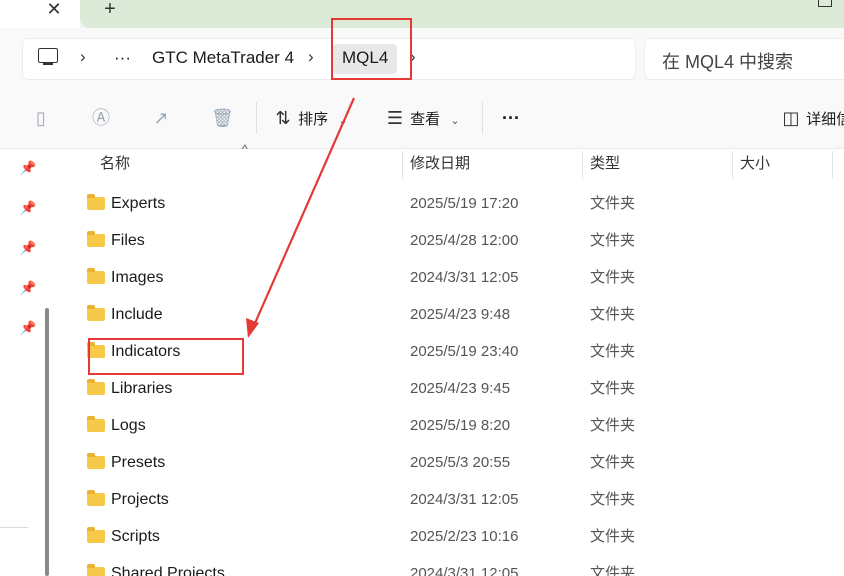 The width and height of the screenshot is (844, 576). What do you see at coordinates (301, 217) in the screenshot?
I see `annotation-arrow` at bounding box center [301, 217].